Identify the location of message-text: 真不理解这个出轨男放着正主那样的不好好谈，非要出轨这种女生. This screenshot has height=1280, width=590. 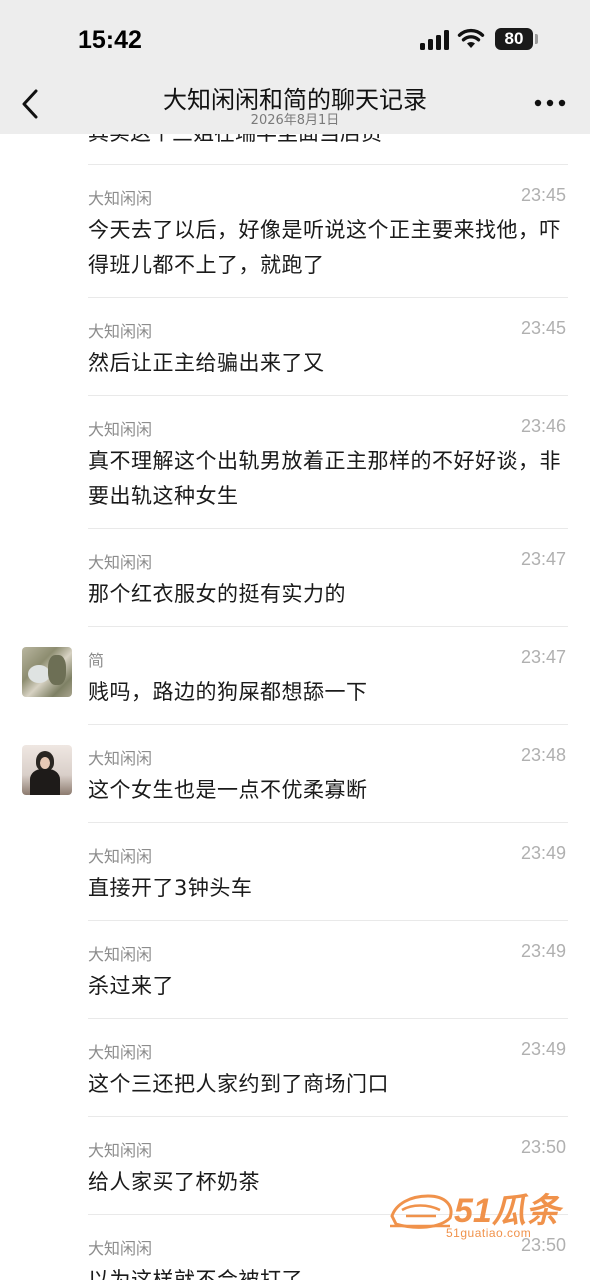
(324, 478).